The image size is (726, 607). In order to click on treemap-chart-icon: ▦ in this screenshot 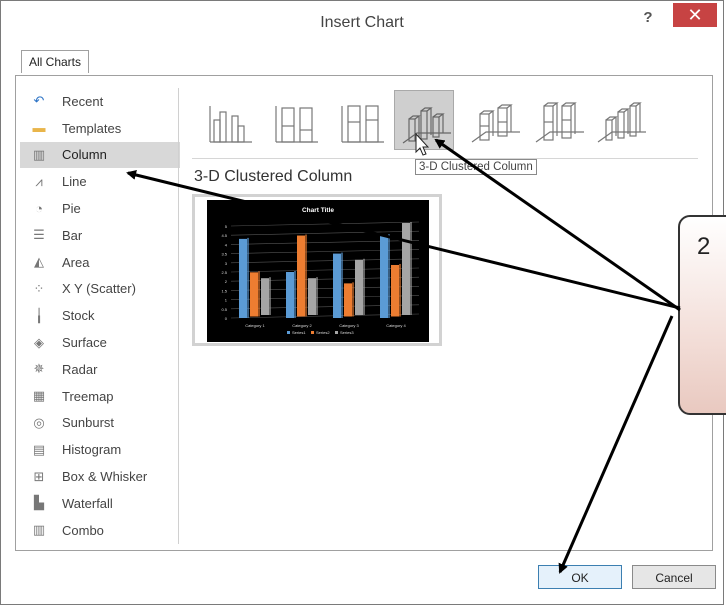, I will do `click(39, 396)`.